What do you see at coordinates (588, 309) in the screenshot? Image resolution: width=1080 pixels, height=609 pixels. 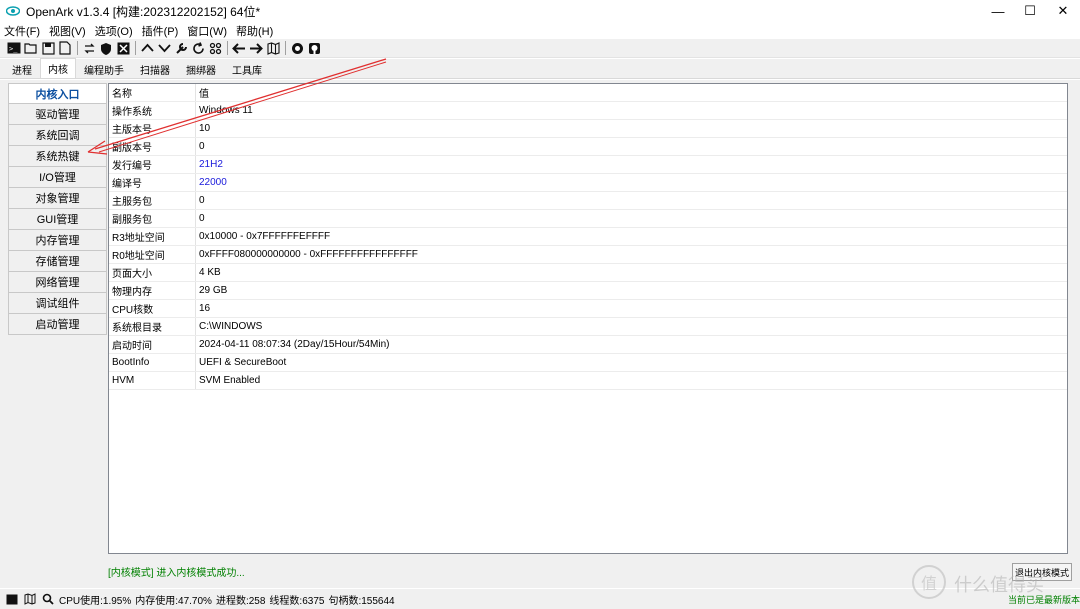 I see `table-row: CPU核数 16` at bounding box center [588, 309].